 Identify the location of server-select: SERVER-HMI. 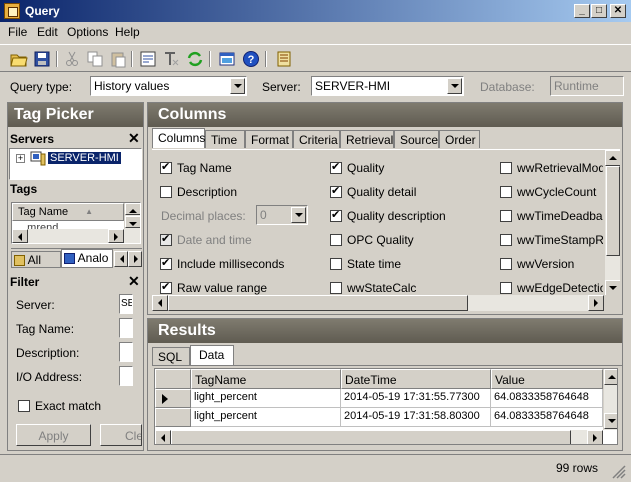
(387, 86).